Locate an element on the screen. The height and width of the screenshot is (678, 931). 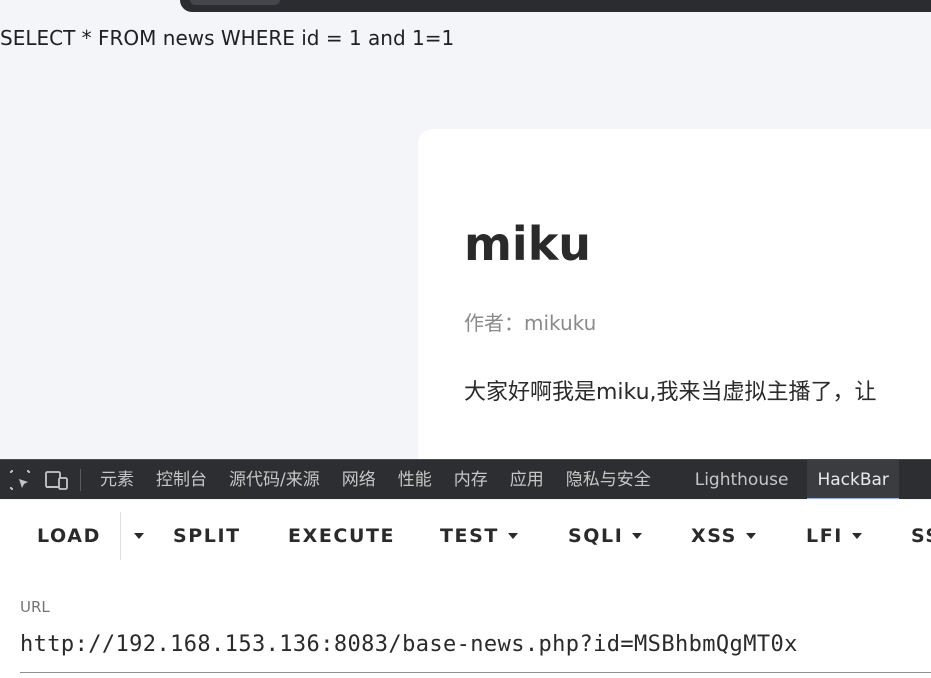
tab-lighthouse: Lighthouse is located at coordinates (742, 479).